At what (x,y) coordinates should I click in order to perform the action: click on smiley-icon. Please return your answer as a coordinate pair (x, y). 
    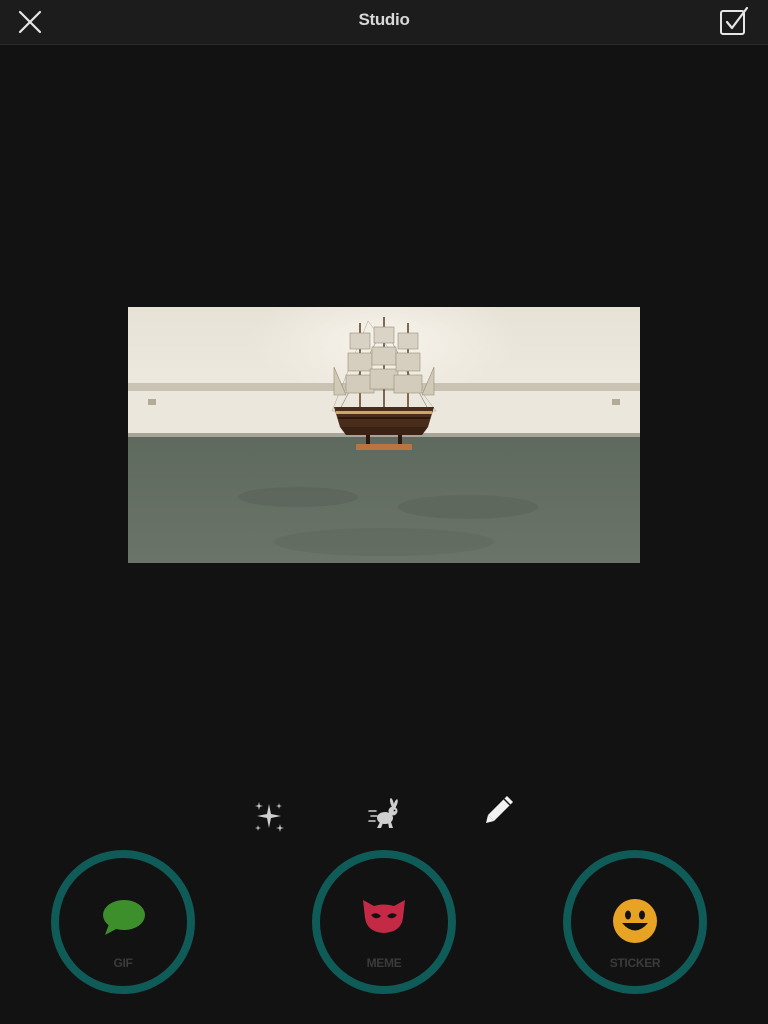
    Looking at the image, I should click on (635, 921).